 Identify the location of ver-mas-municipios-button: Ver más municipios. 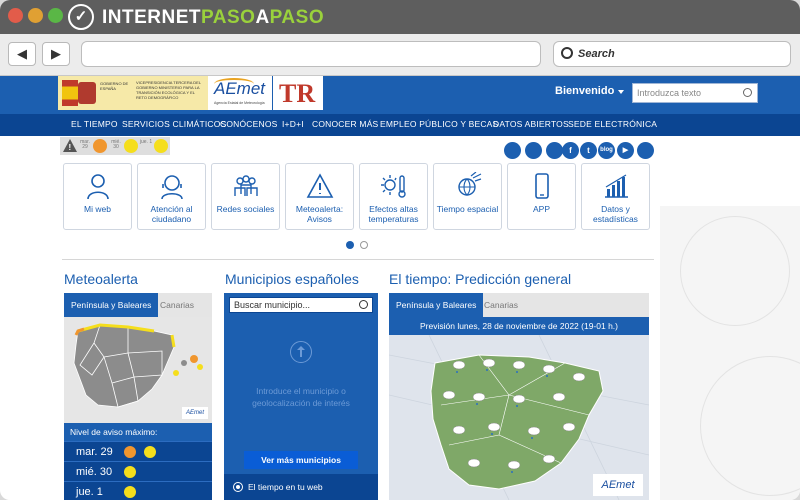
(301, 460).